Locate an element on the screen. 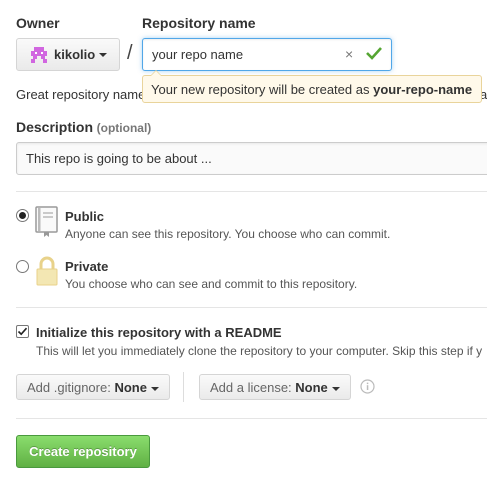 The width and height of the screenshot is (487, 491). tooltip-repo-name: your-repo-name is located at coordinates (423, 89).